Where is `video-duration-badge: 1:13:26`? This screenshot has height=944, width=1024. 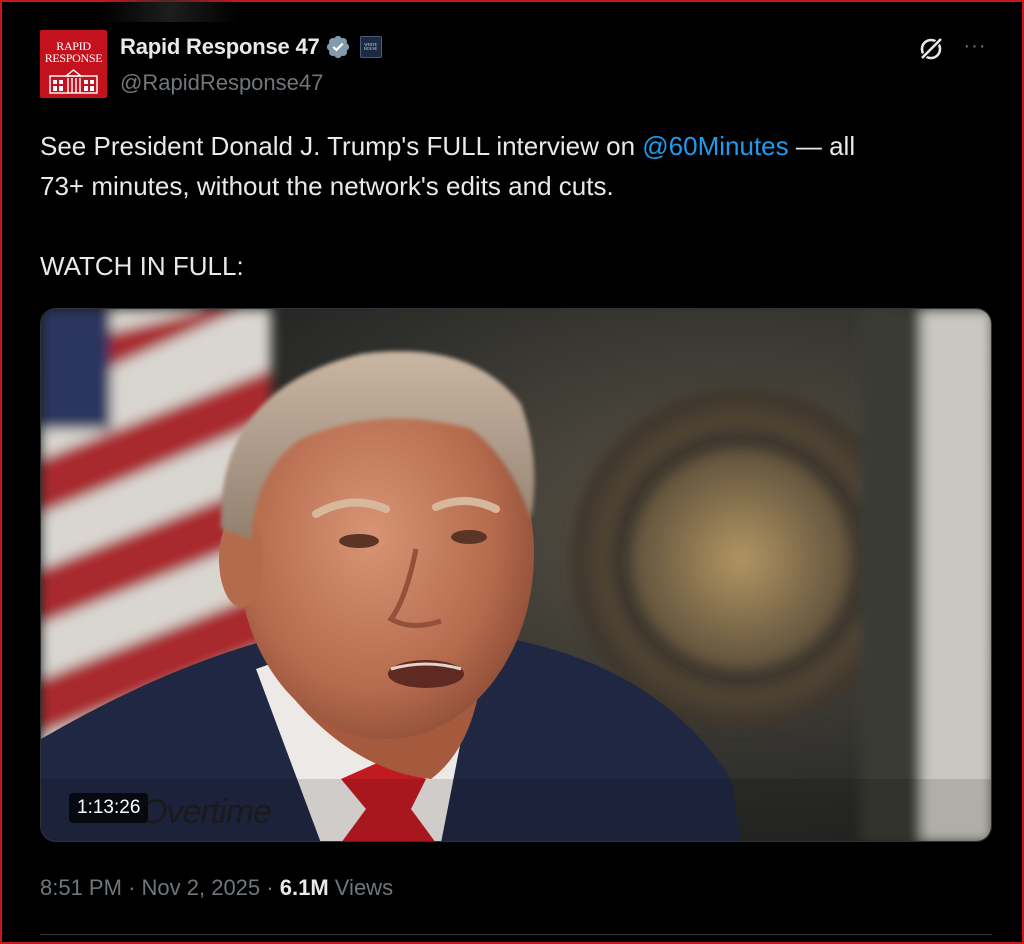 video-duration-badge: 1:13:26 is located at coordinates (109, 808).